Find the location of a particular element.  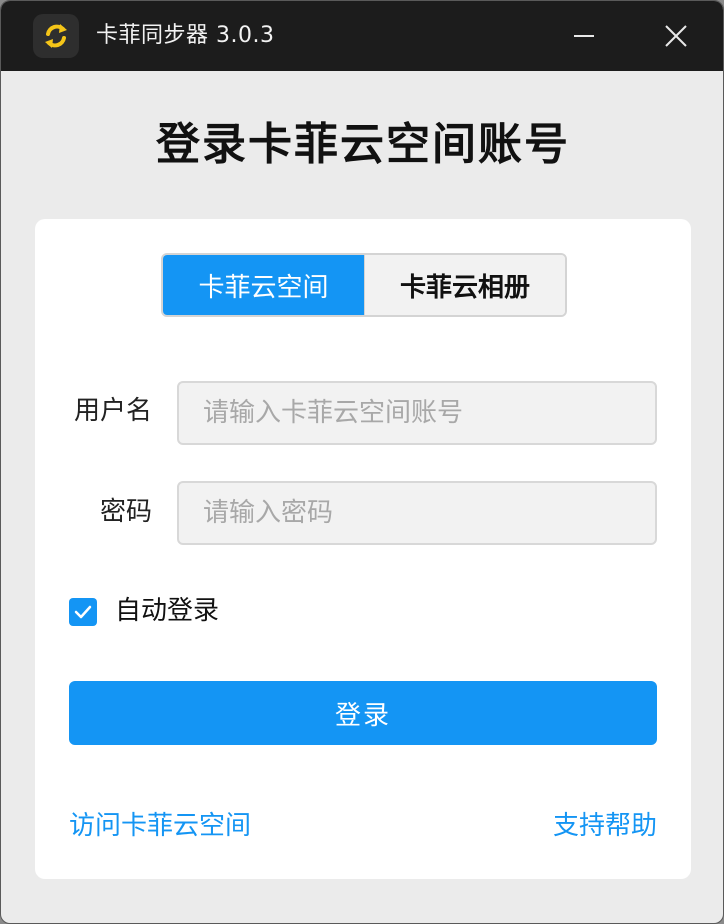

password-label: 密码 is located at coordinates (125, 512).